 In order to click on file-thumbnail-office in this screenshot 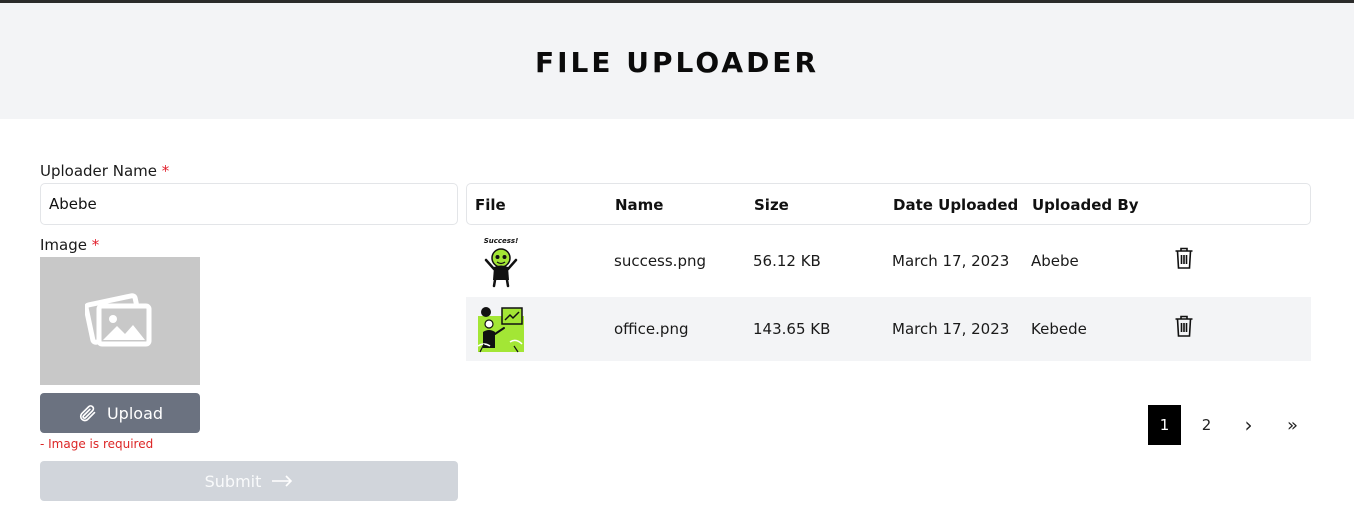, I will do `click(500, 330)`.